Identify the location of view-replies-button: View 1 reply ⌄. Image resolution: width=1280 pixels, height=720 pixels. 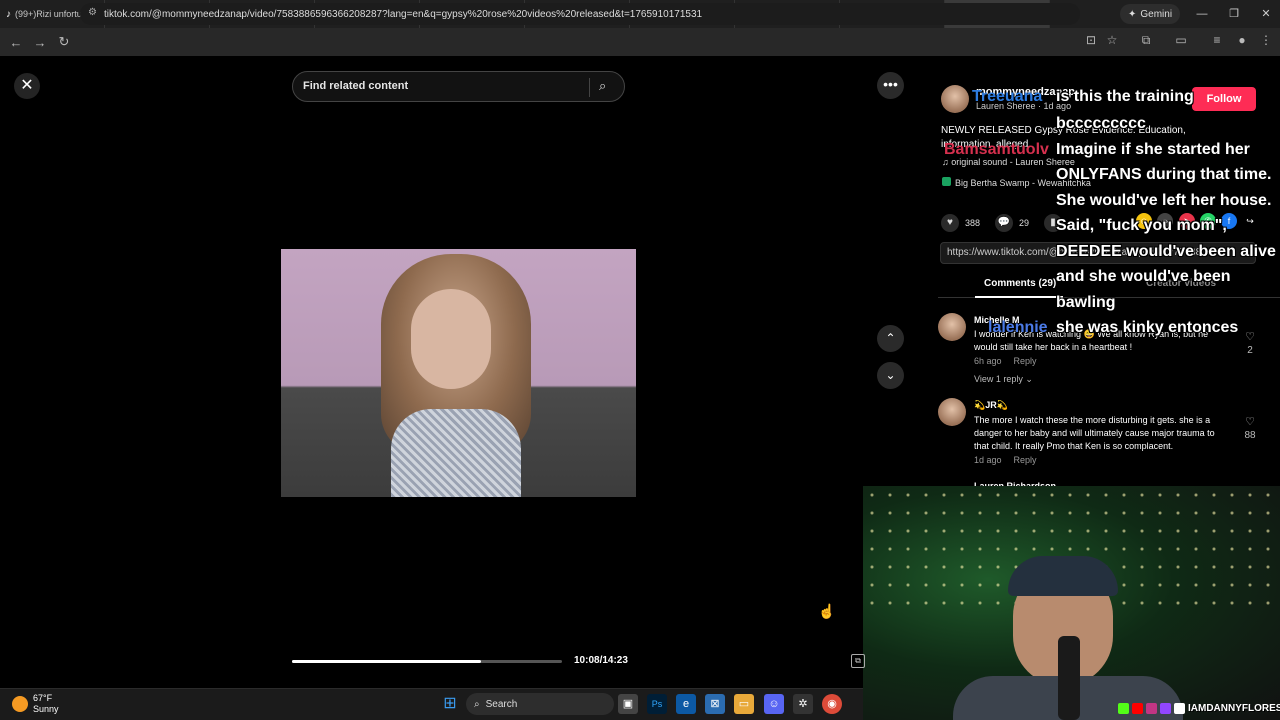
(1003, 379).